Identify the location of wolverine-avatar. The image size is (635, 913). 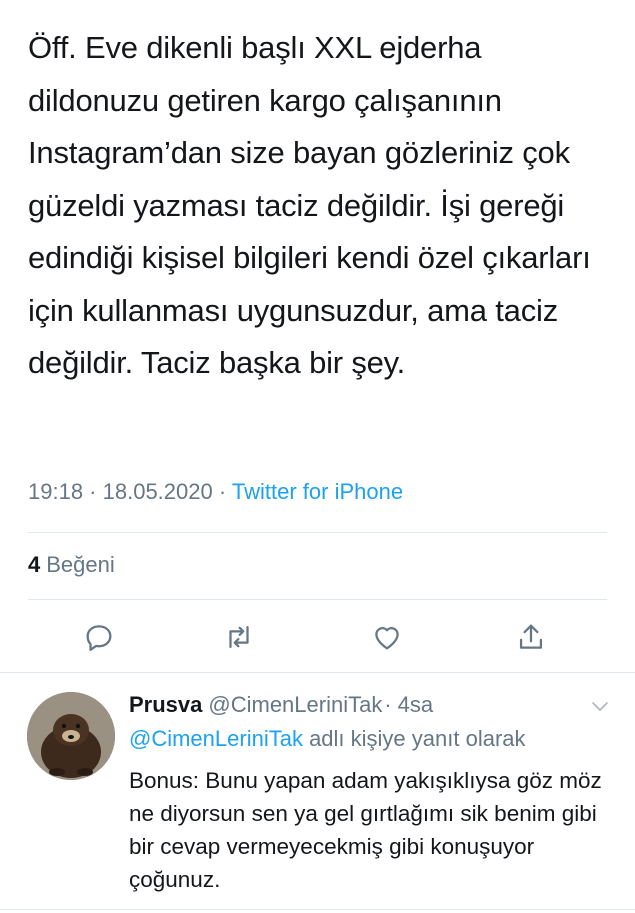
(71, 736).